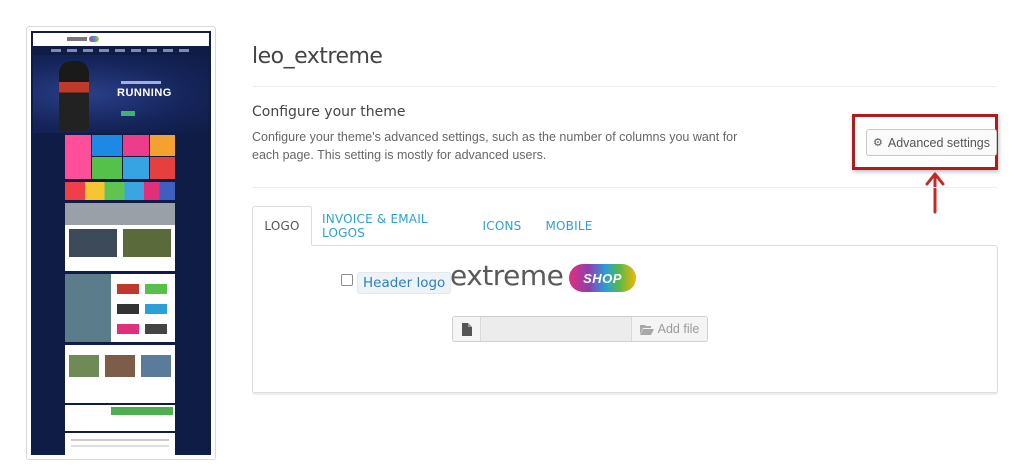 The width and height of the screenshot is (1014, 467). I want to click on theme-name-title: leo_extreme, so click(317, 56).